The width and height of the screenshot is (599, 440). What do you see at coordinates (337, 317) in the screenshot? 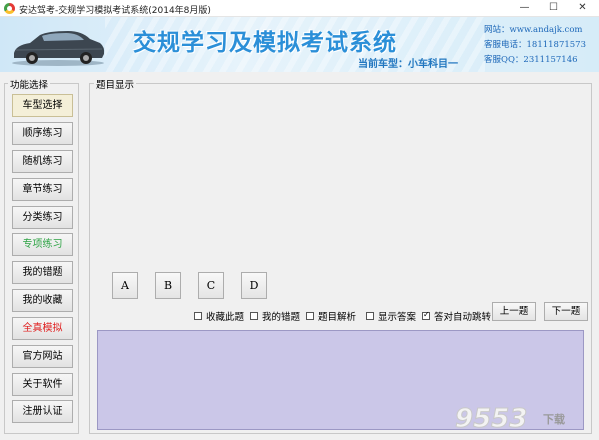
I see `checkbox-label: 题目解析` at bounding box center [337, 317].